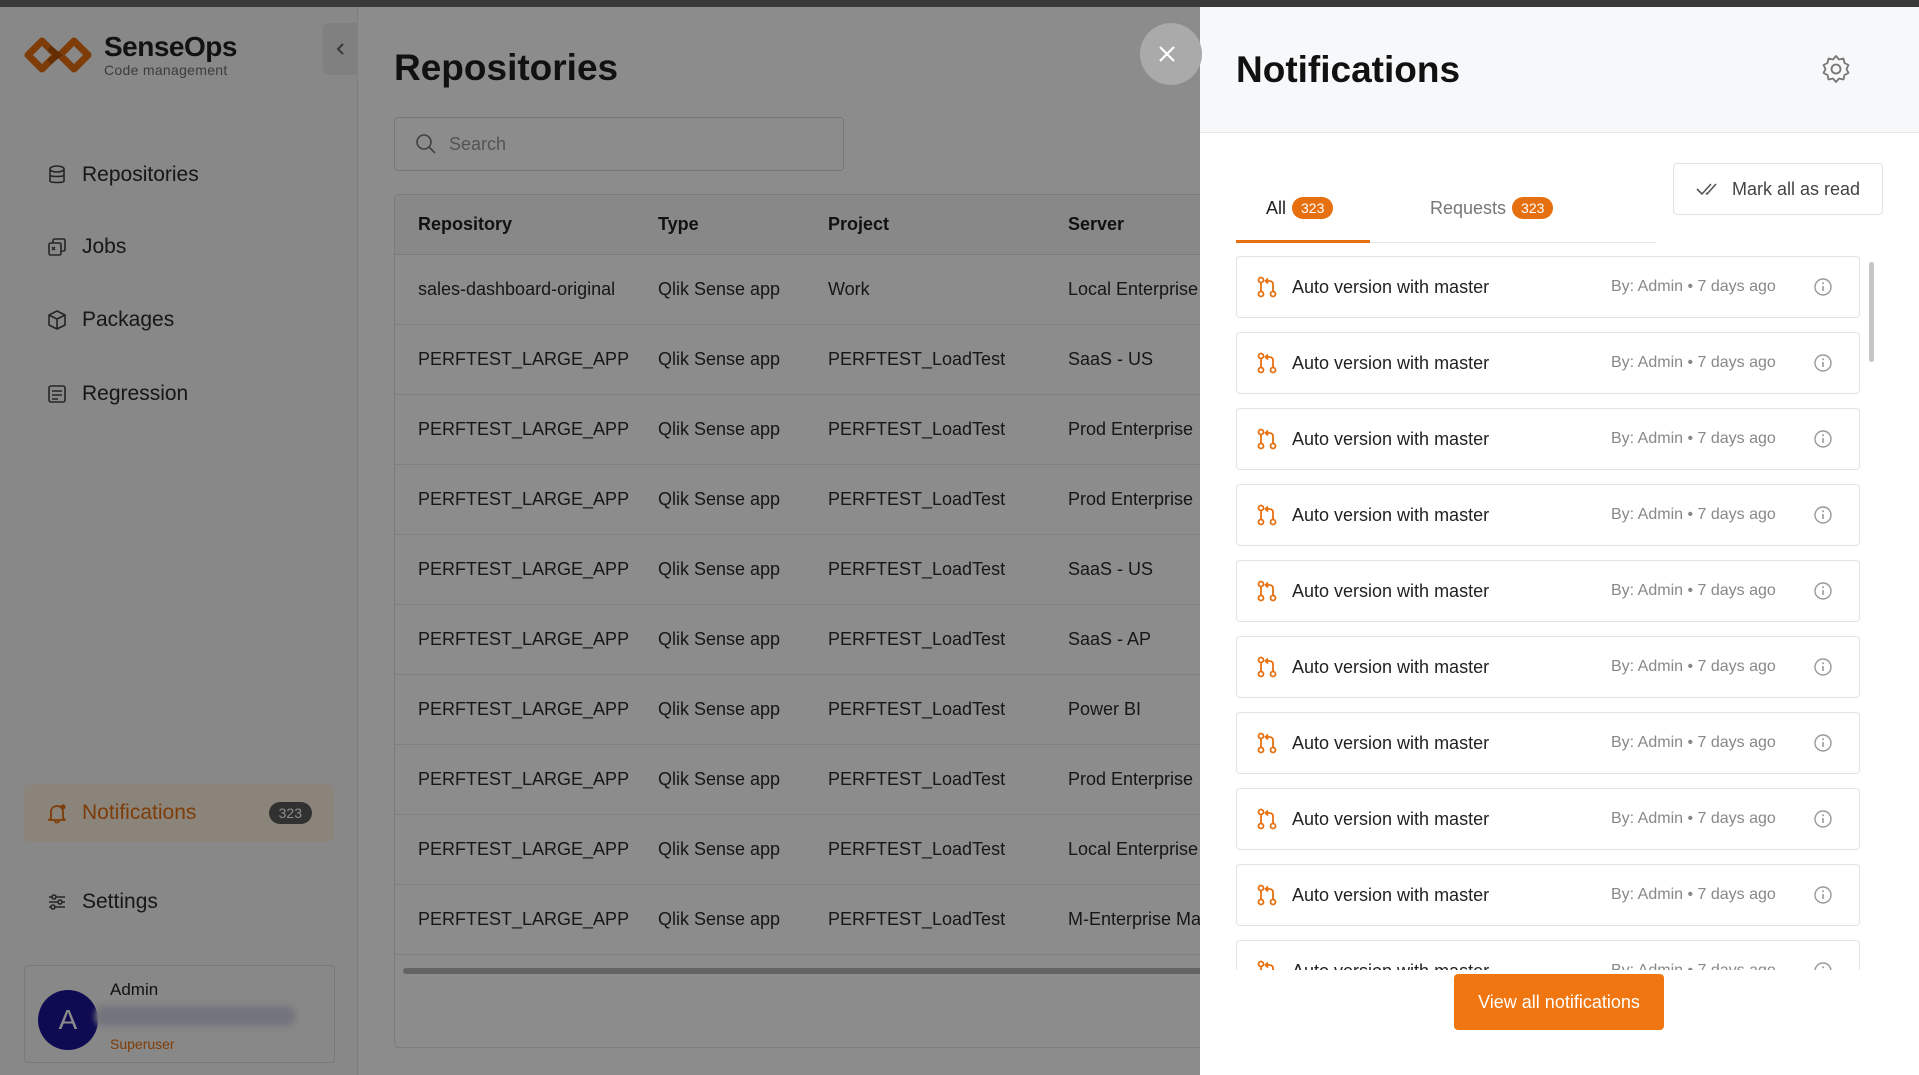  I want to click on mark-all-read-button: Mark all as read, so click(1778, 189).